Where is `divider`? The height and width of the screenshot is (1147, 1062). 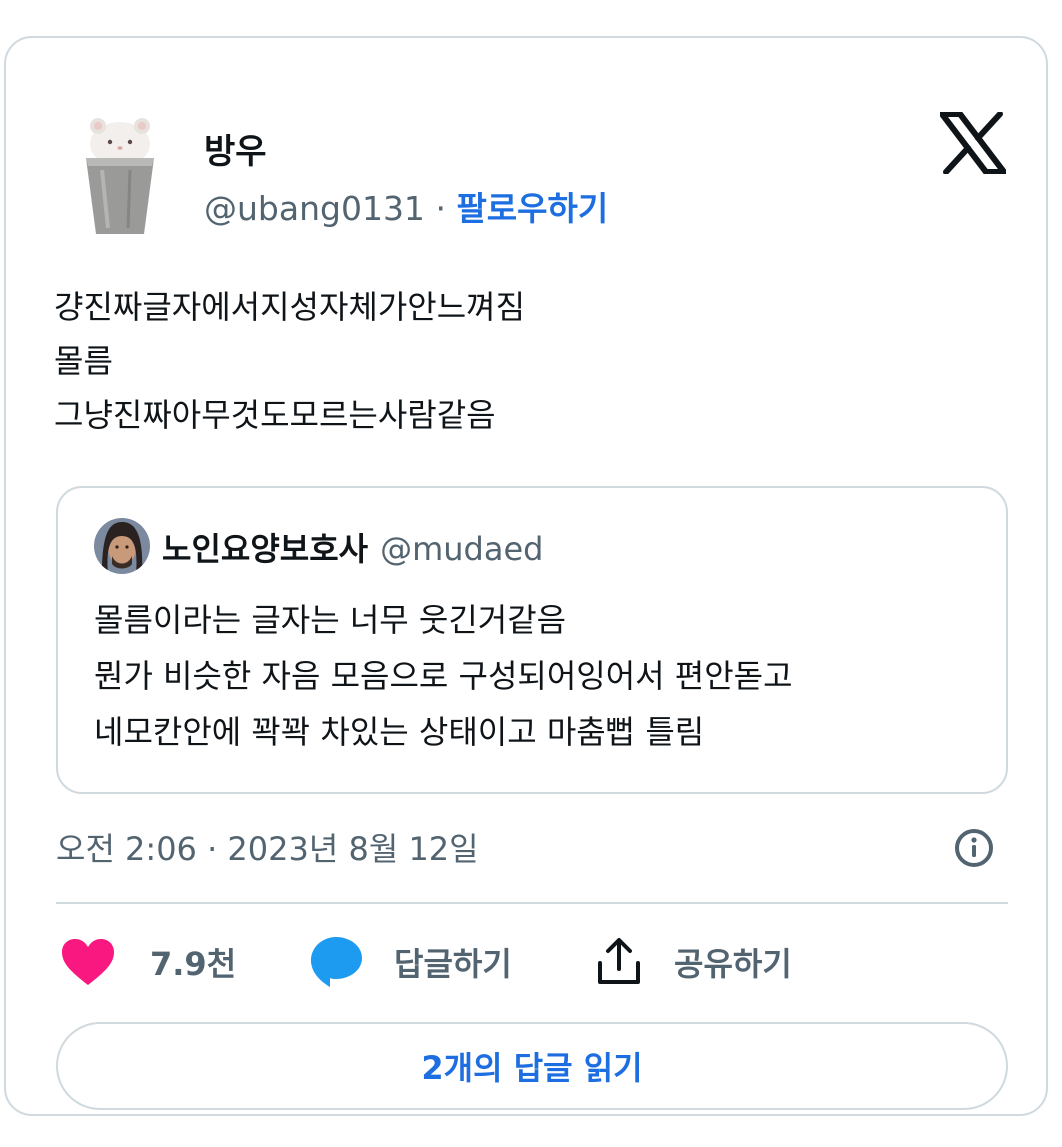 divider is located at coordinates (532, 903).